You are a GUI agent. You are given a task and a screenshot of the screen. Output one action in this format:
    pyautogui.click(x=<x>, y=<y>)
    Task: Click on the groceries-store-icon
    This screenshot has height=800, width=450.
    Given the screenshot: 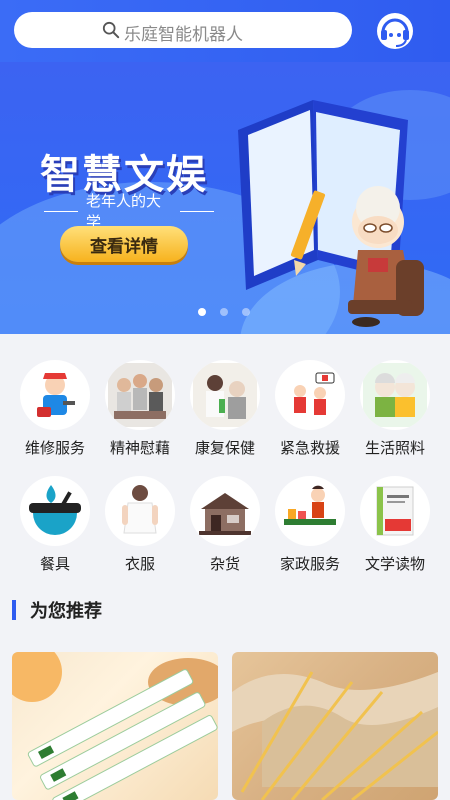 What is the action you would take?
    pyautogui.click(x=225, y=514)
    